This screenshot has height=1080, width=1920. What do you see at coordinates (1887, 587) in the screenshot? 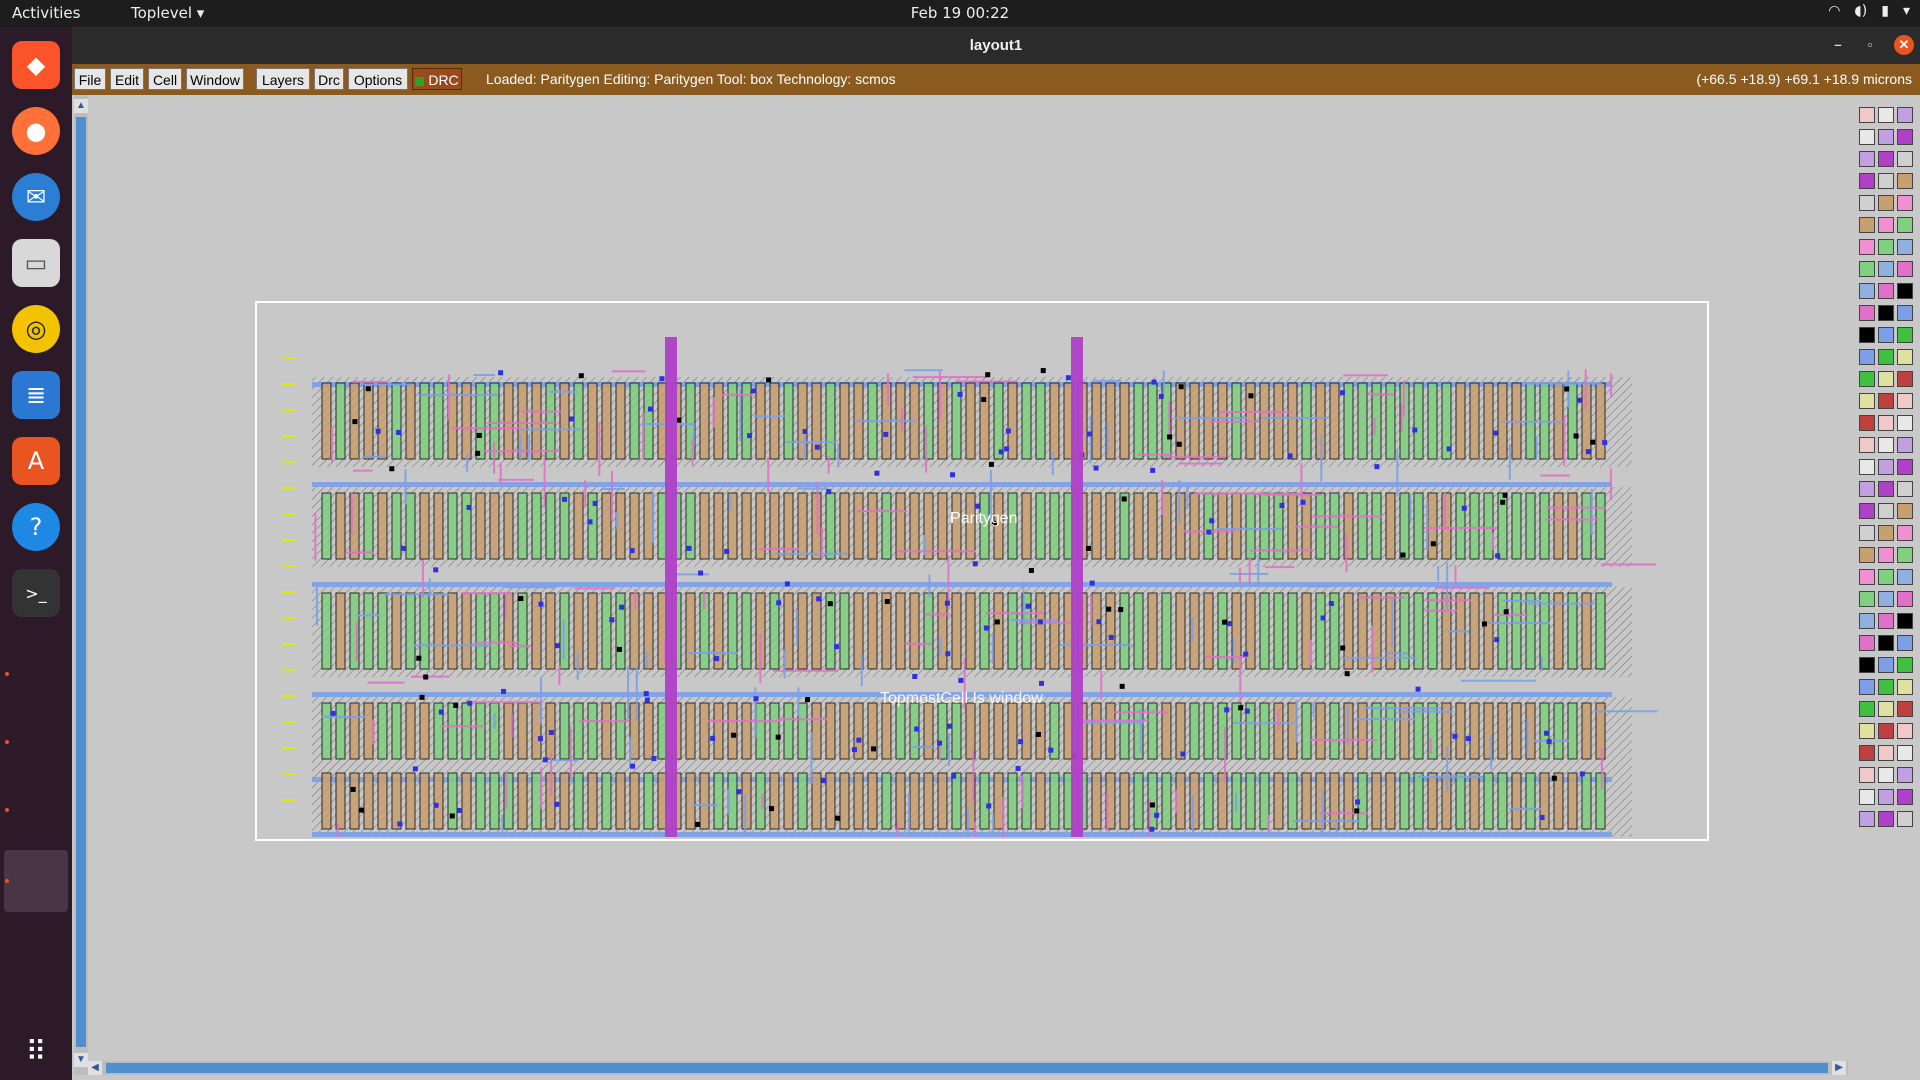
I see `layer-palette` at bounding box center [1887, 587].